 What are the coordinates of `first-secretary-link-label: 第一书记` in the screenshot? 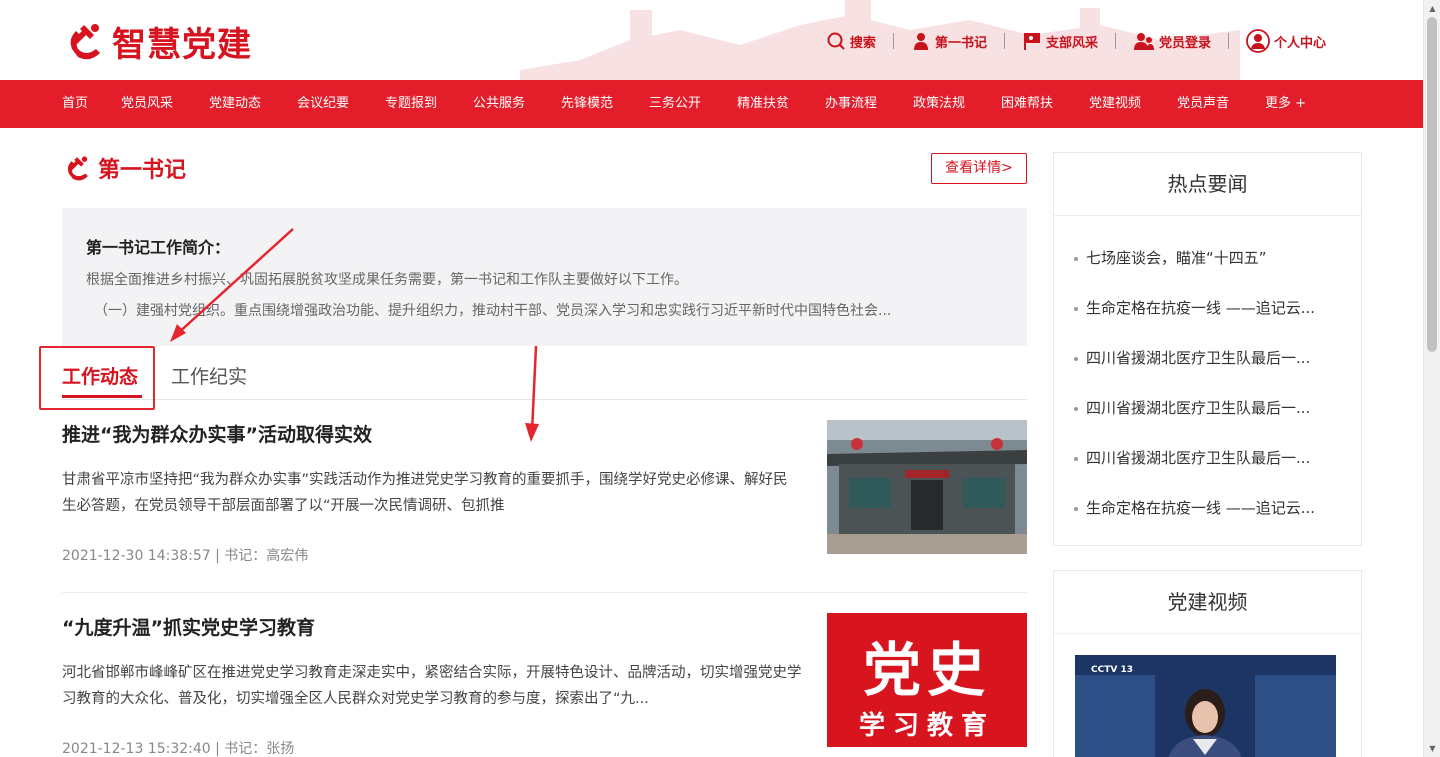 It's located at (960, 43).